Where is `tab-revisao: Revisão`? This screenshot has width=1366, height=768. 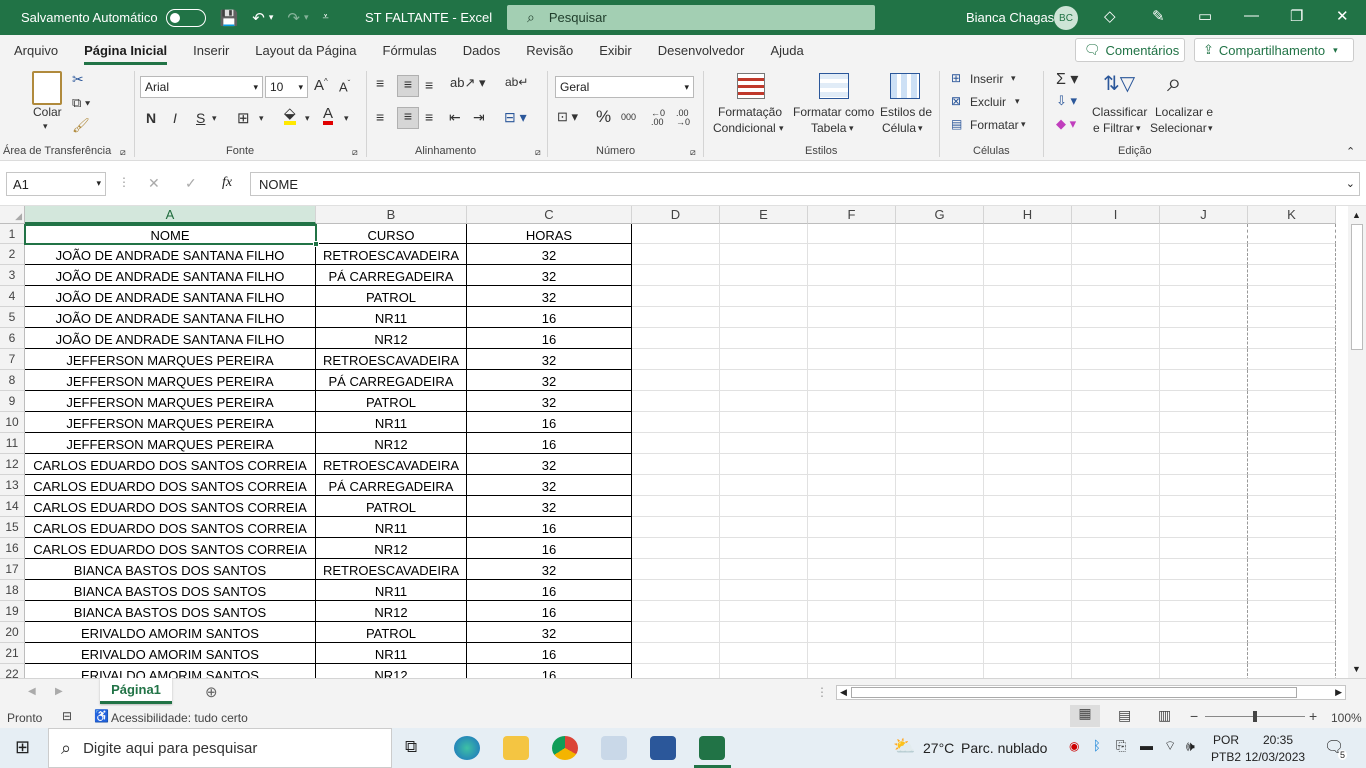 tab-revisao: Revisão is located at coordinates (549, 50).